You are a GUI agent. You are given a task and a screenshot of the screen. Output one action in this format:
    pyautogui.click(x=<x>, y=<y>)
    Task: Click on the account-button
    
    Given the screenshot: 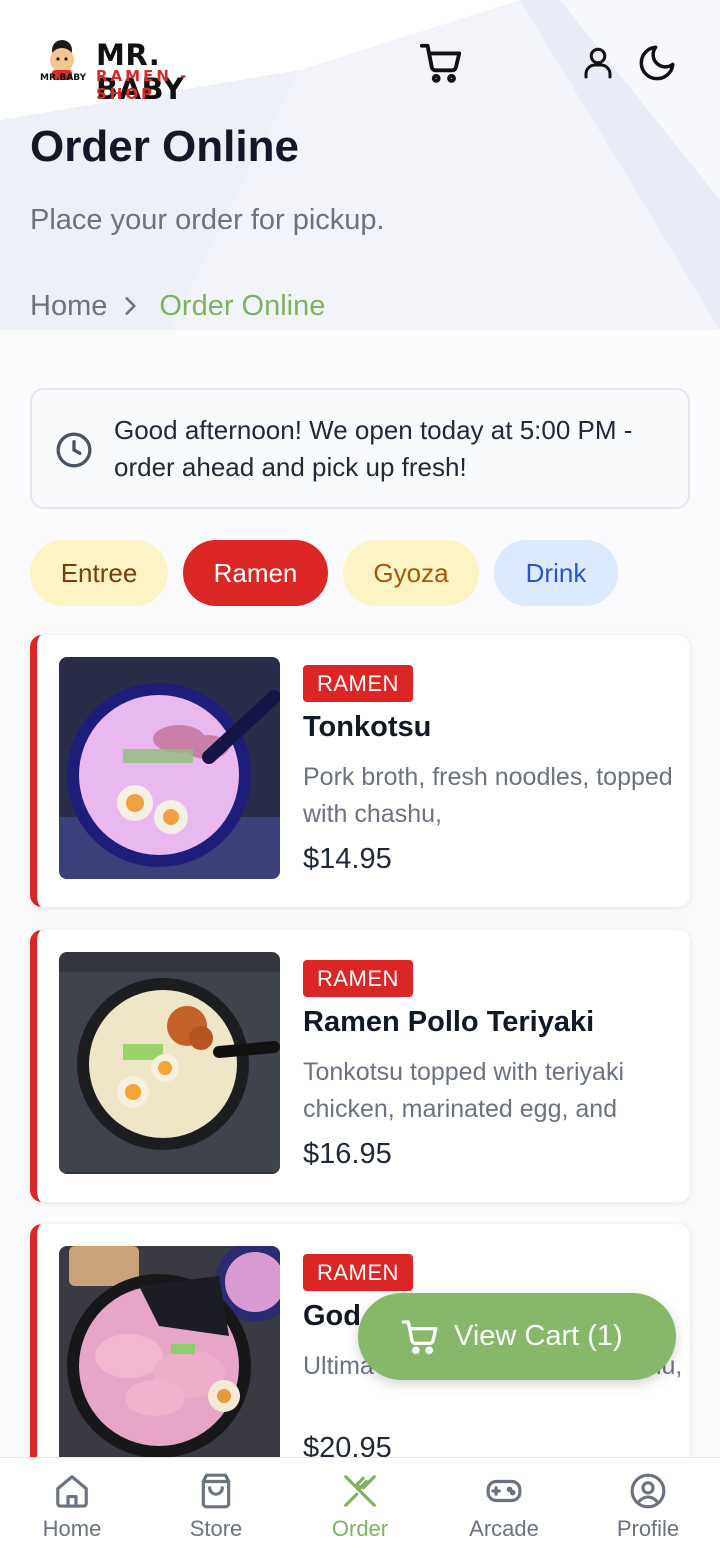 What is the action you would take?
    pyautogui.click(x=598, y=62)
    